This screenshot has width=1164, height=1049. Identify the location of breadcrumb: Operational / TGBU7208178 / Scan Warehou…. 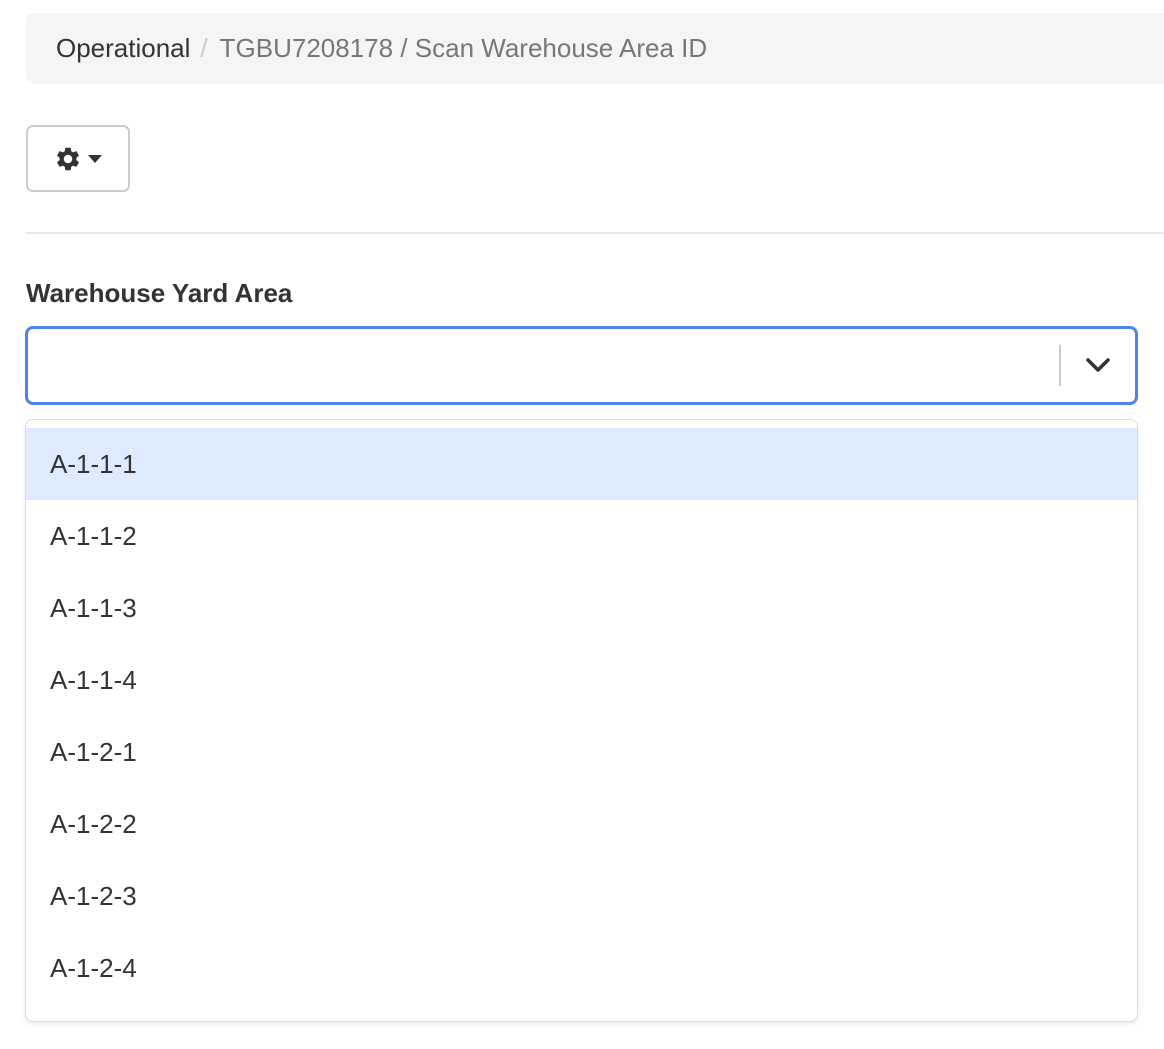
(595, 48).